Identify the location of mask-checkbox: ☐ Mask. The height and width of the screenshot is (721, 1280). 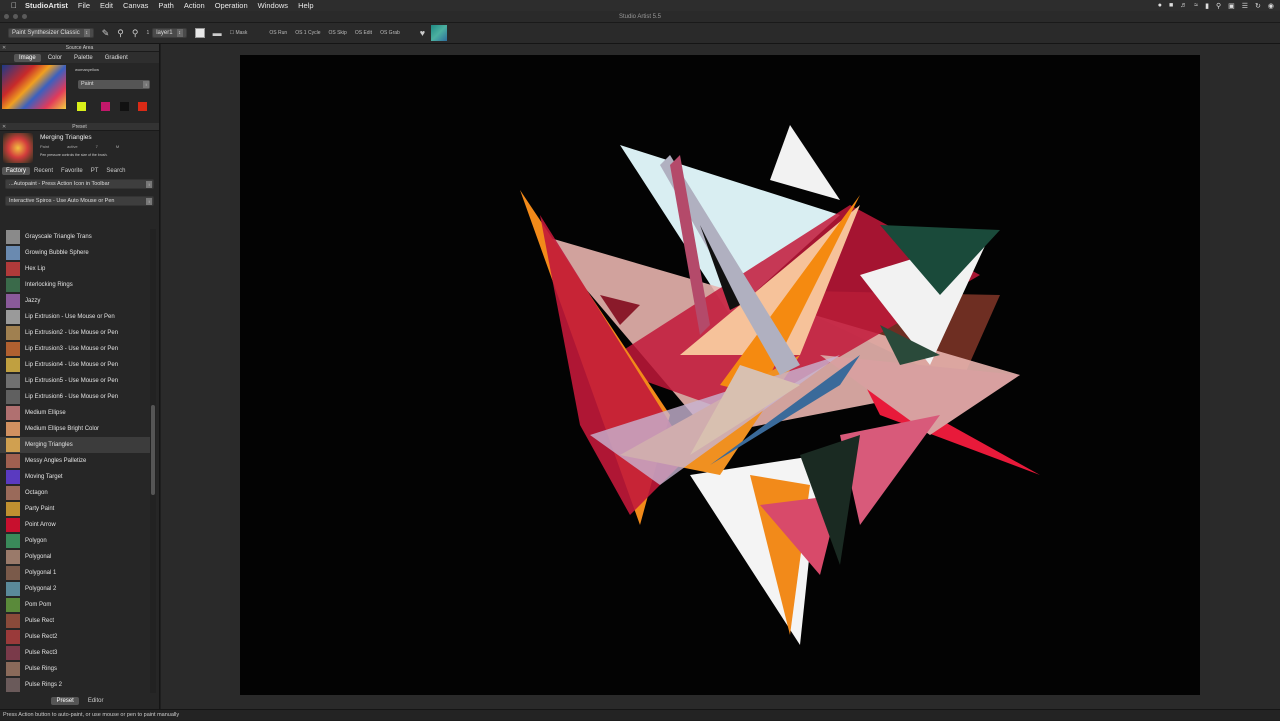
(239, 33).